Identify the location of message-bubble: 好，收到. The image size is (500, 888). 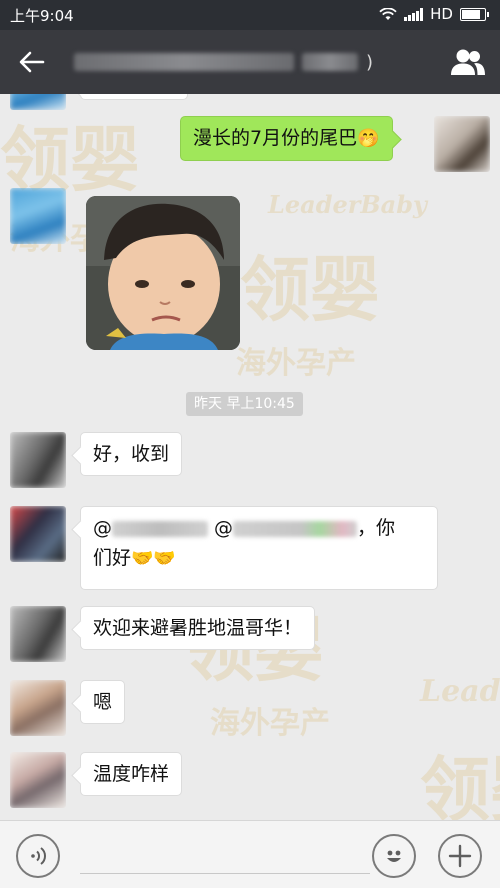
(131, 454).